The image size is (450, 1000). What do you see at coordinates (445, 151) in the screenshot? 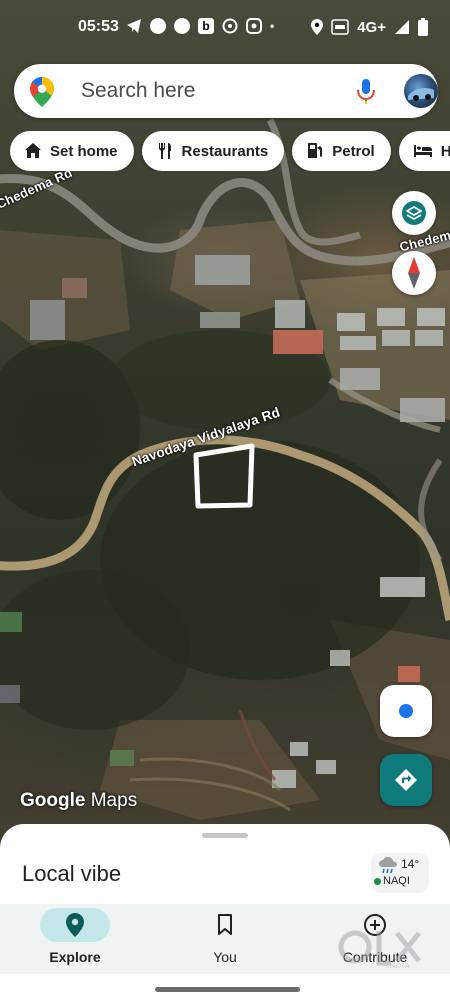
I see `chip-label: Ho` at bounding box center [445, 151].